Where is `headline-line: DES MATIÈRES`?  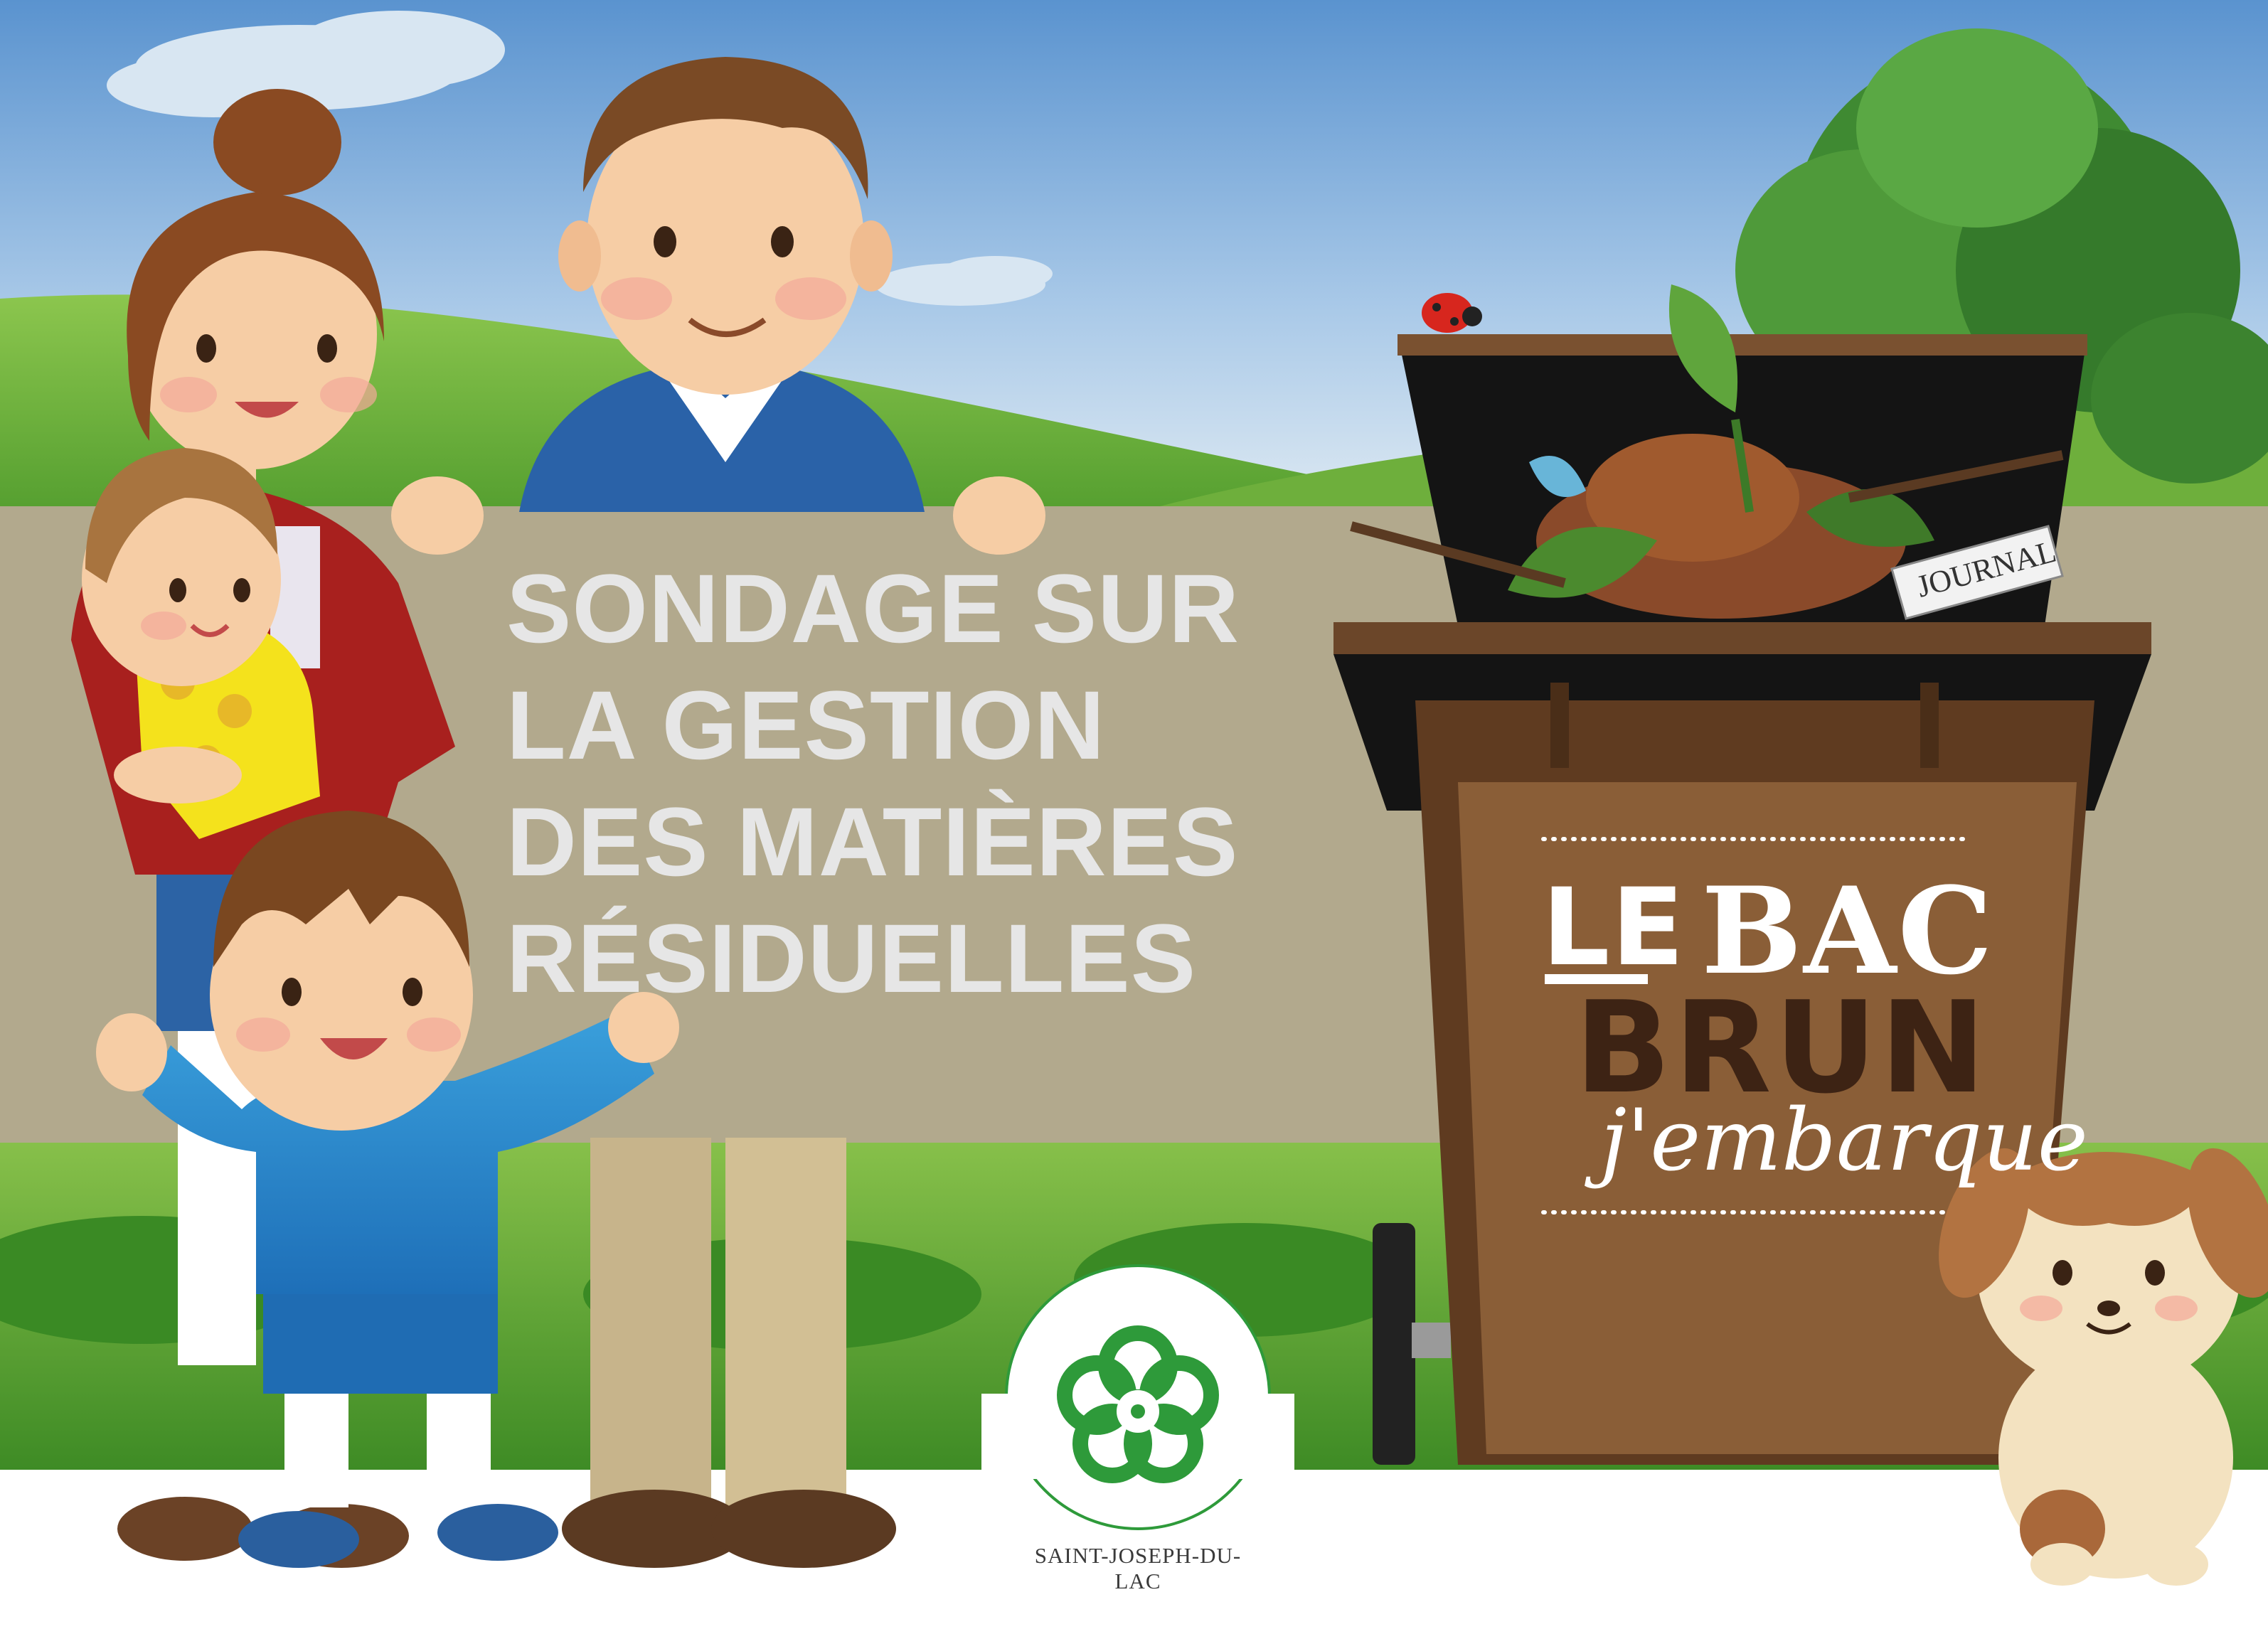 headline-line: DES MATIÈRES is located at coordinates (873, 842).